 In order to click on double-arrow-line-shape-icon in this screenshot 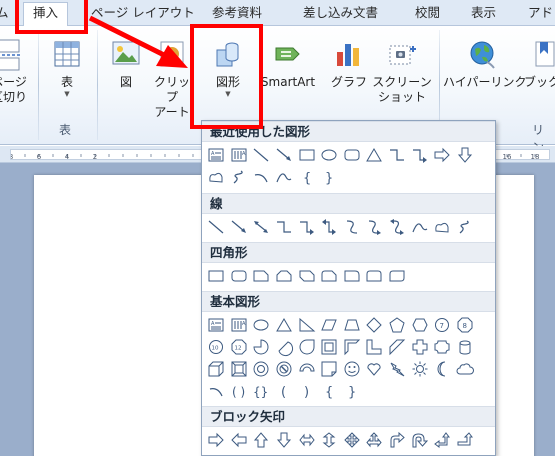, I will do `click(261, 227)`.